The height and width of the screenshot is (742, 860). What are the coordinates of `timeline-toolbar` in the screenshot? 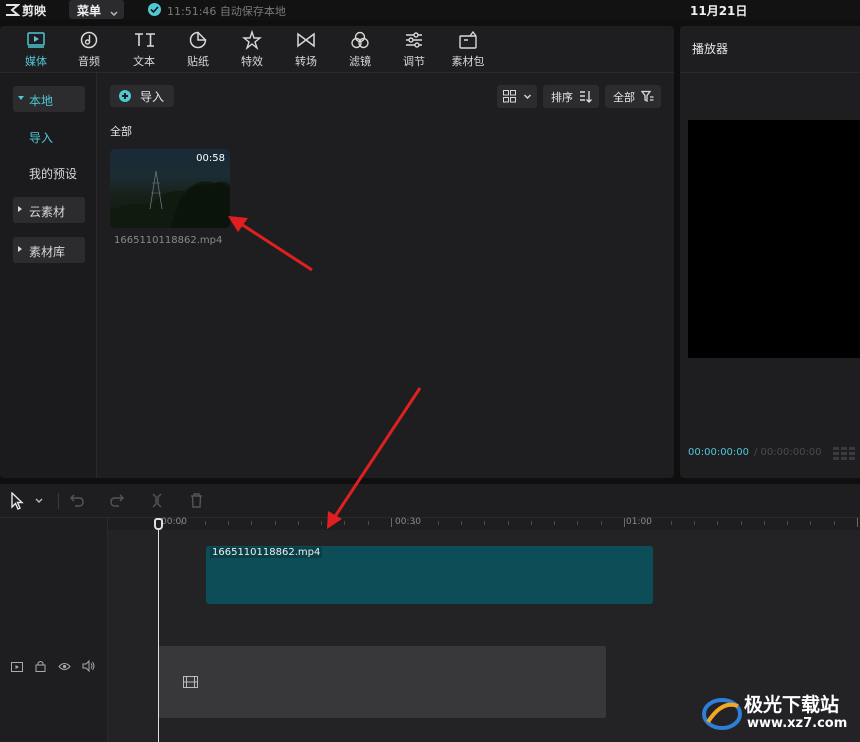 It's located at (430, 500).